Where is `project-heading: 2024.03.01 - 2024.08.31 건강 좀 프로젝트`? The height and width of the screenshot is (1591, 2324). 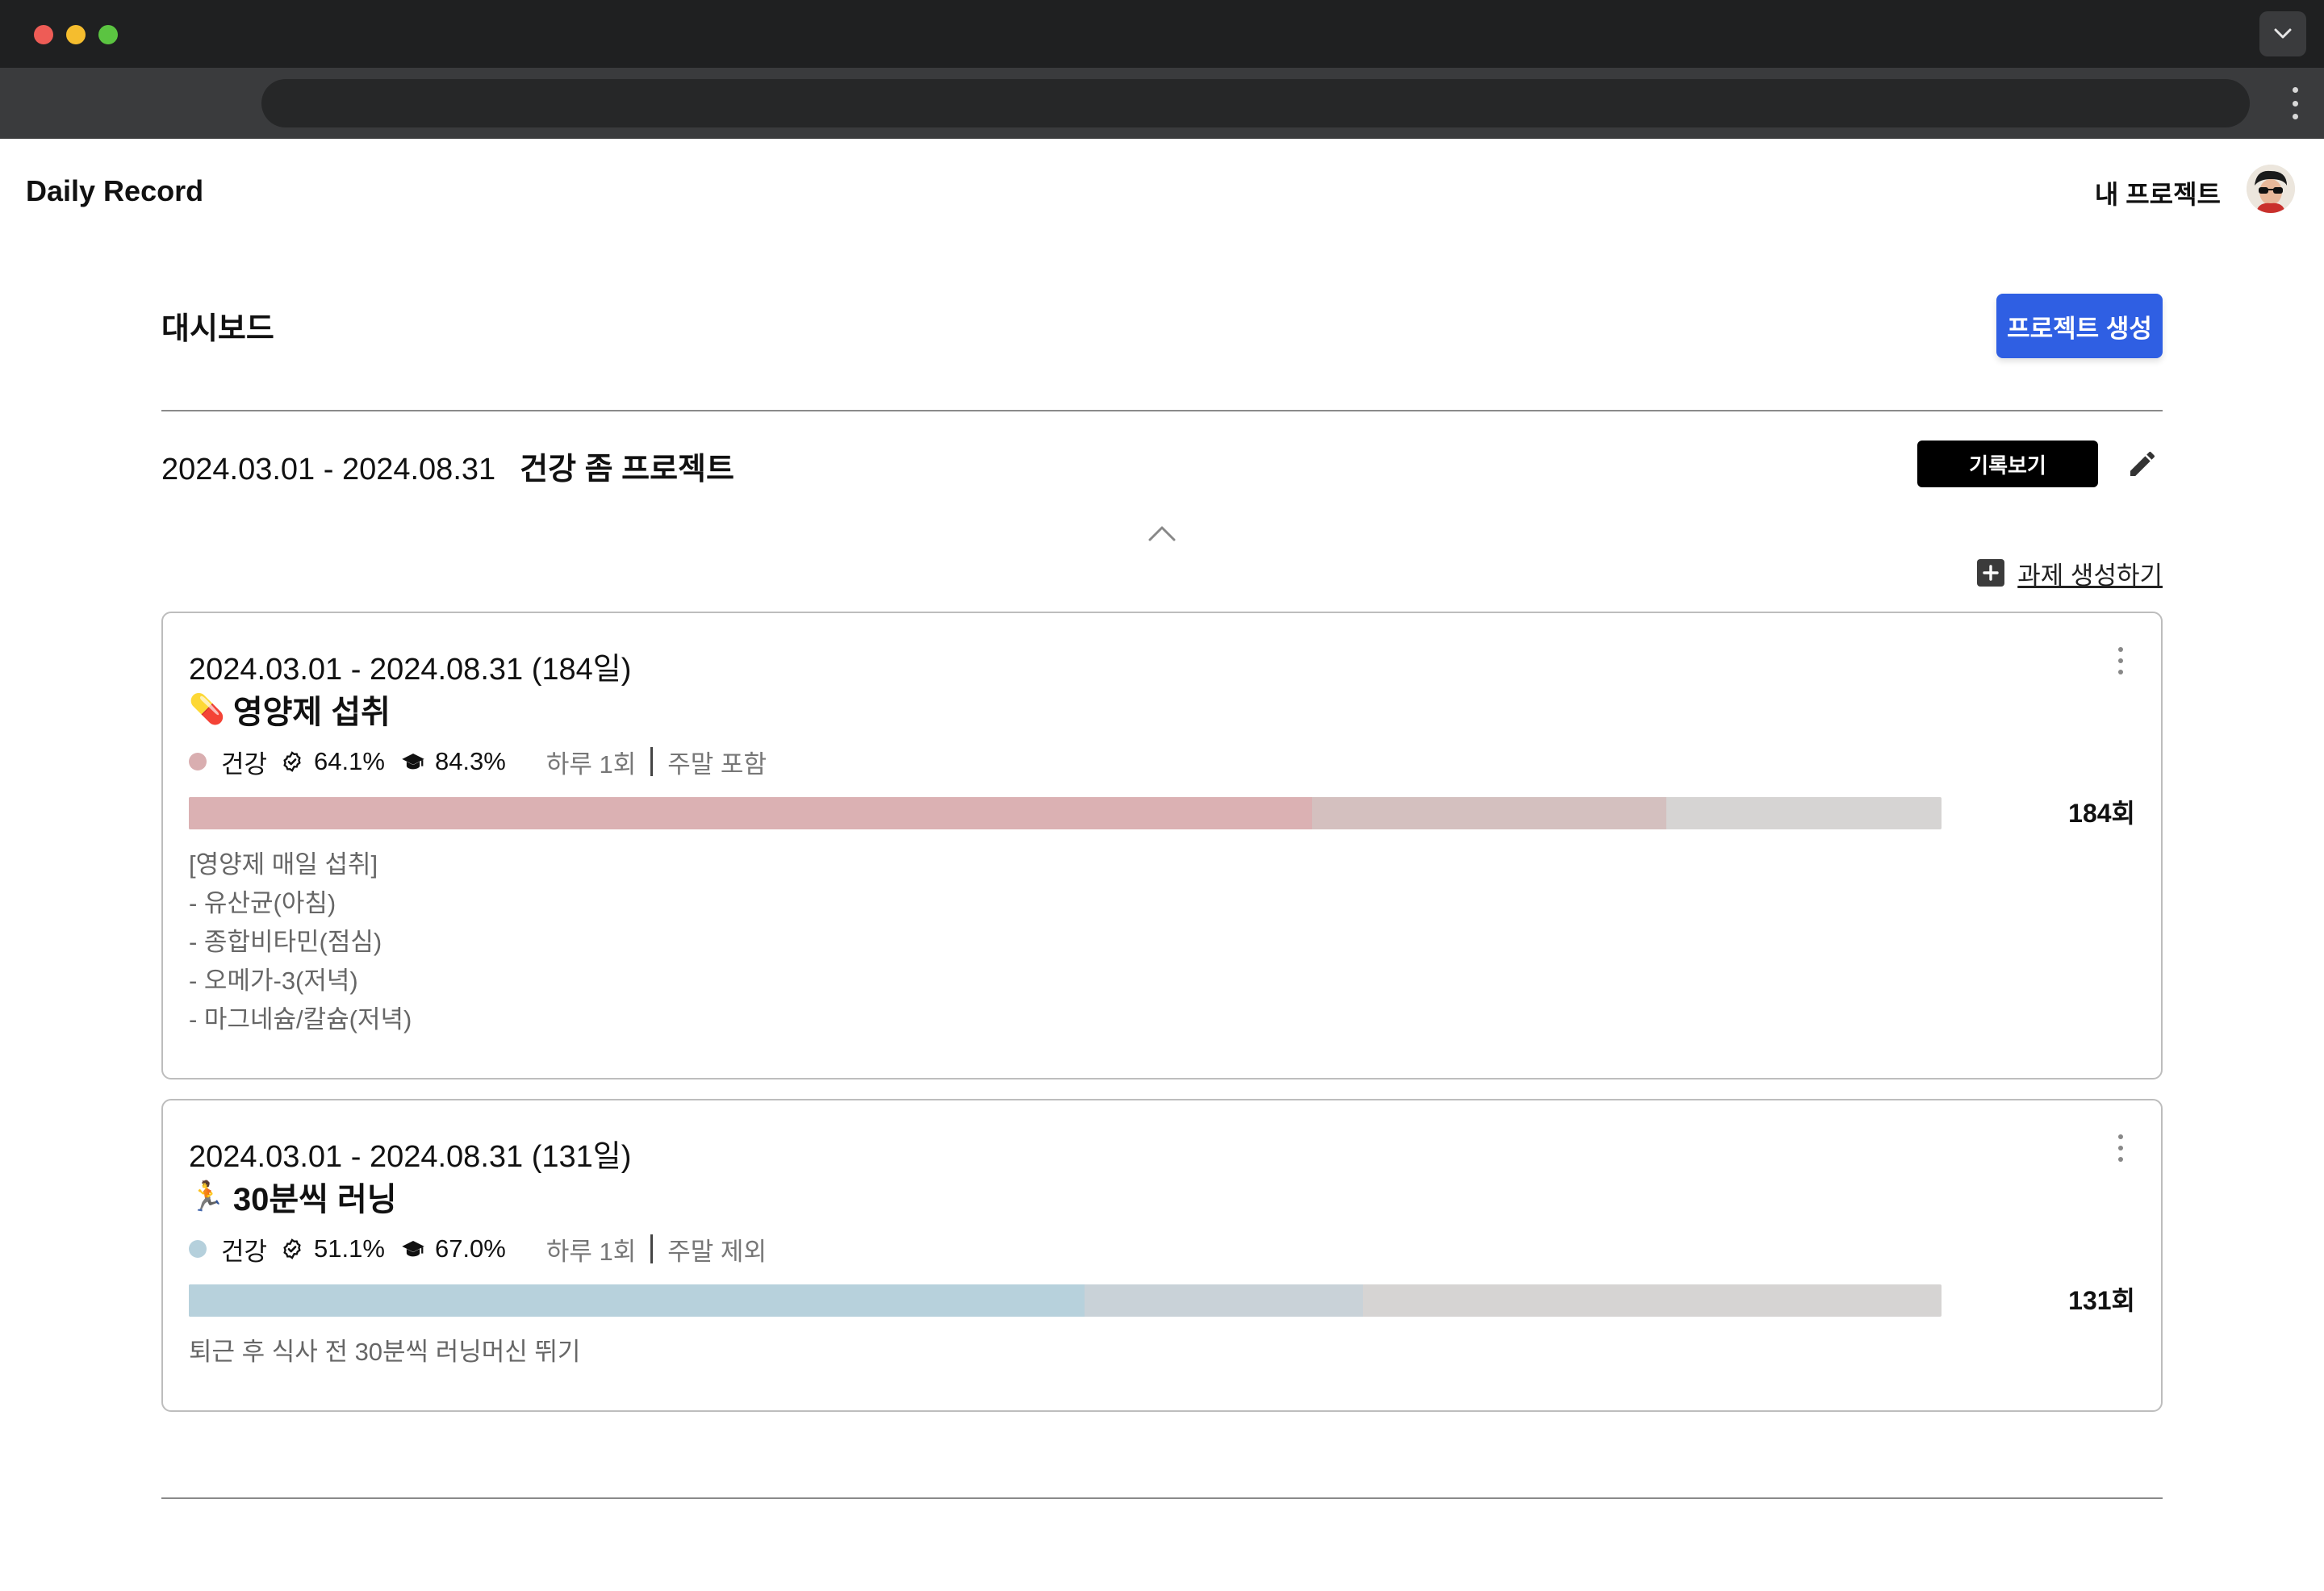 project-heading: 2024.03.01 - 2024.08.31 건강 좀 프로젝트 is located at coordinates (447, 466).